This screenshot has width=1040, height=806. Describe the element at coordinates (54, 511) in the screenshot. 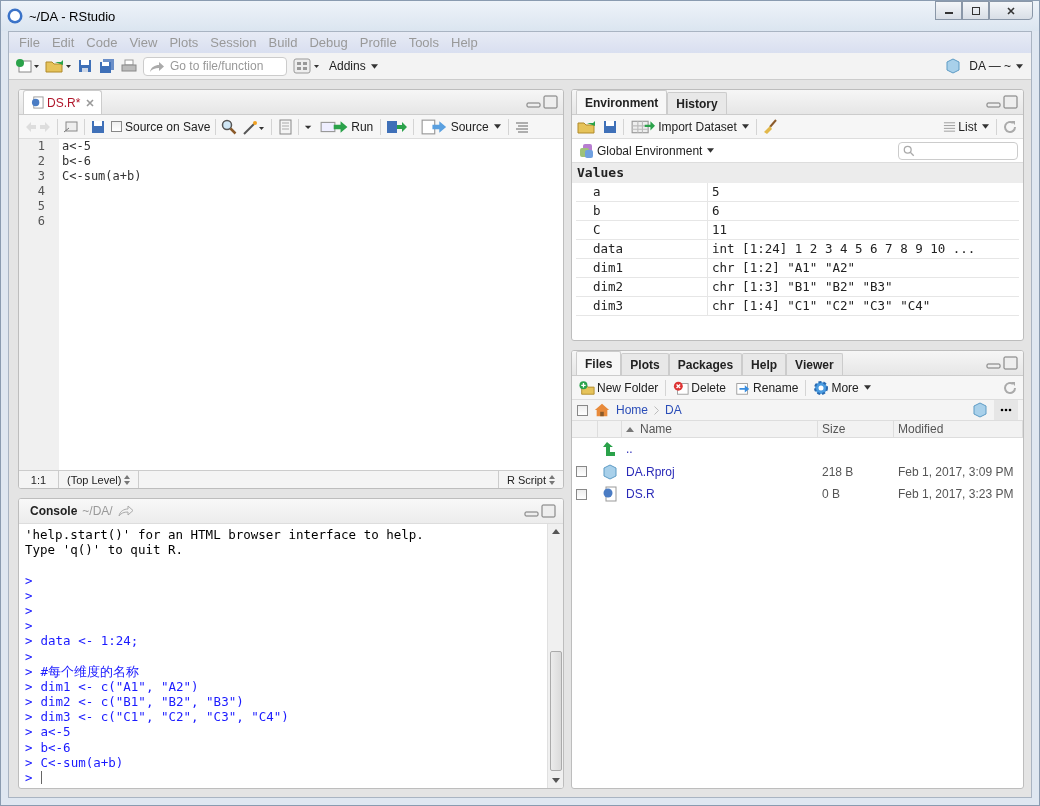

I see `console-title: Console` at that location.